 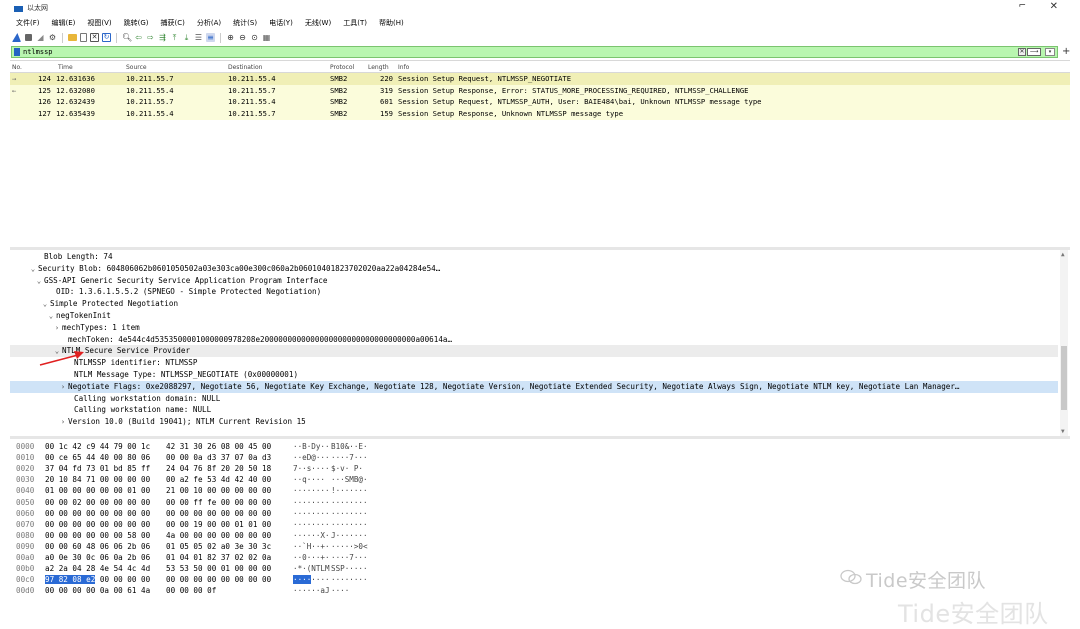 I want to click on hex-offset: 00d0, so click(x=25, y=591).